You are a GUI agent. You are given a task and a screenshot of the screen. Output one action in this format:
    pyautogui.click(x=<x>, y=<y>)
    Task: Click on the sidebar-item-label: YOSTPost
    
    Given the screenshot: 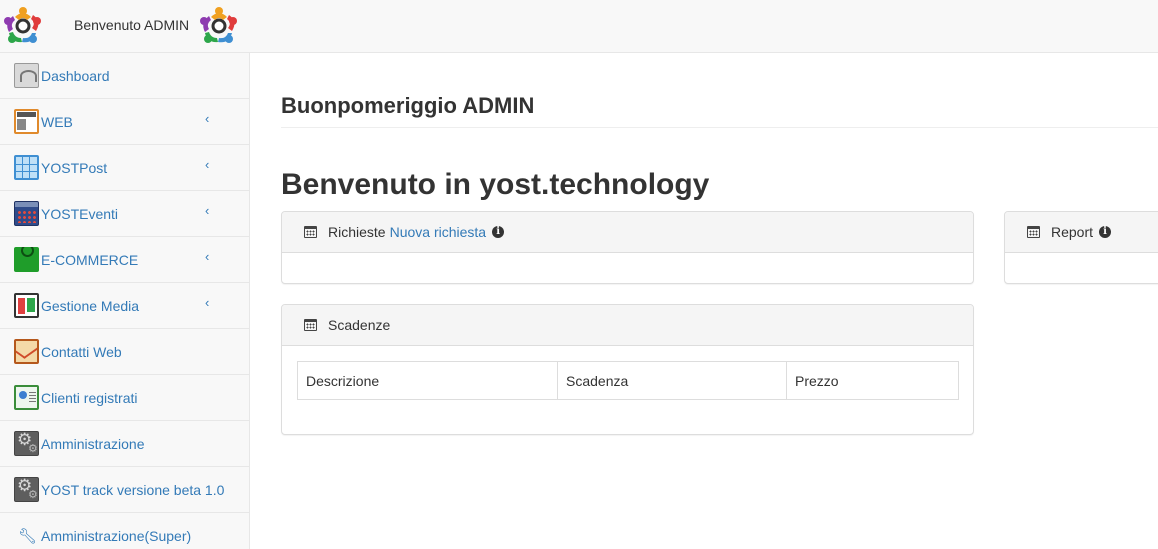 What is the action you would take?
    pyautogui.click(x=74, y=167)
    